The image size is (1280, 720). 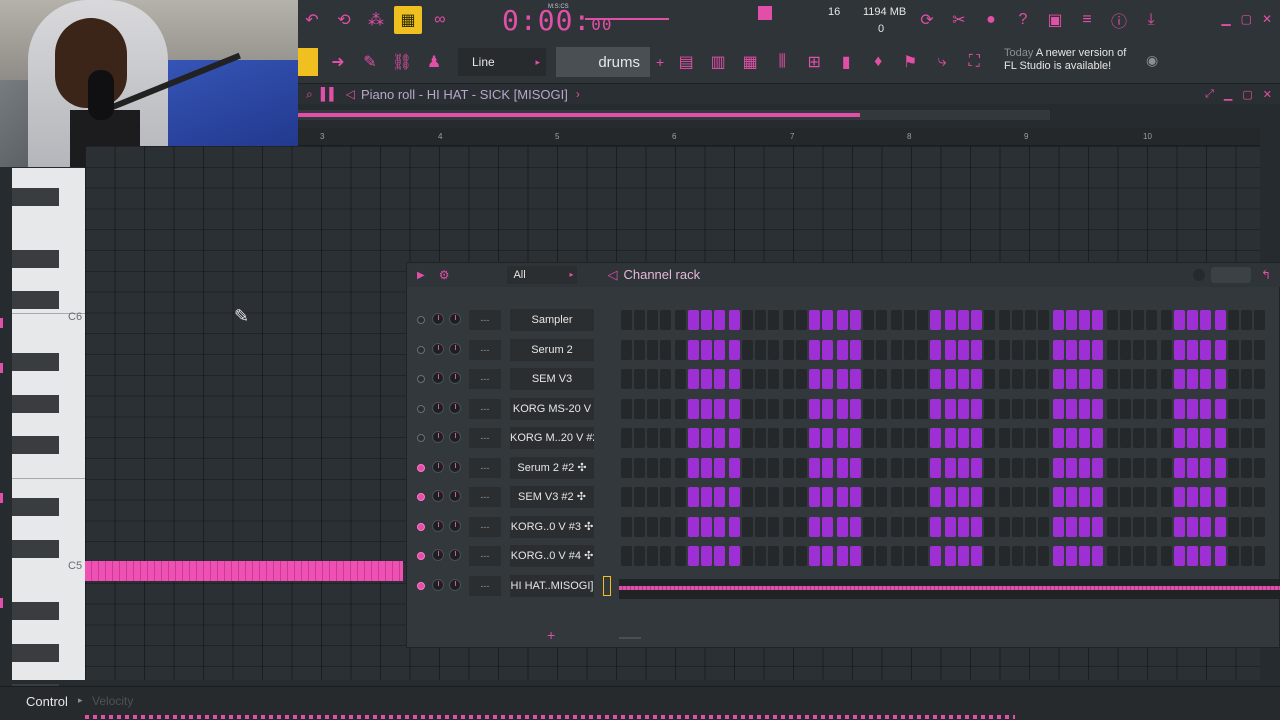 What do you see at coordinates (1266, 275) in the screenshot?
I see `back-arrow-icon: ↰` at bounding box center [1266, 275].